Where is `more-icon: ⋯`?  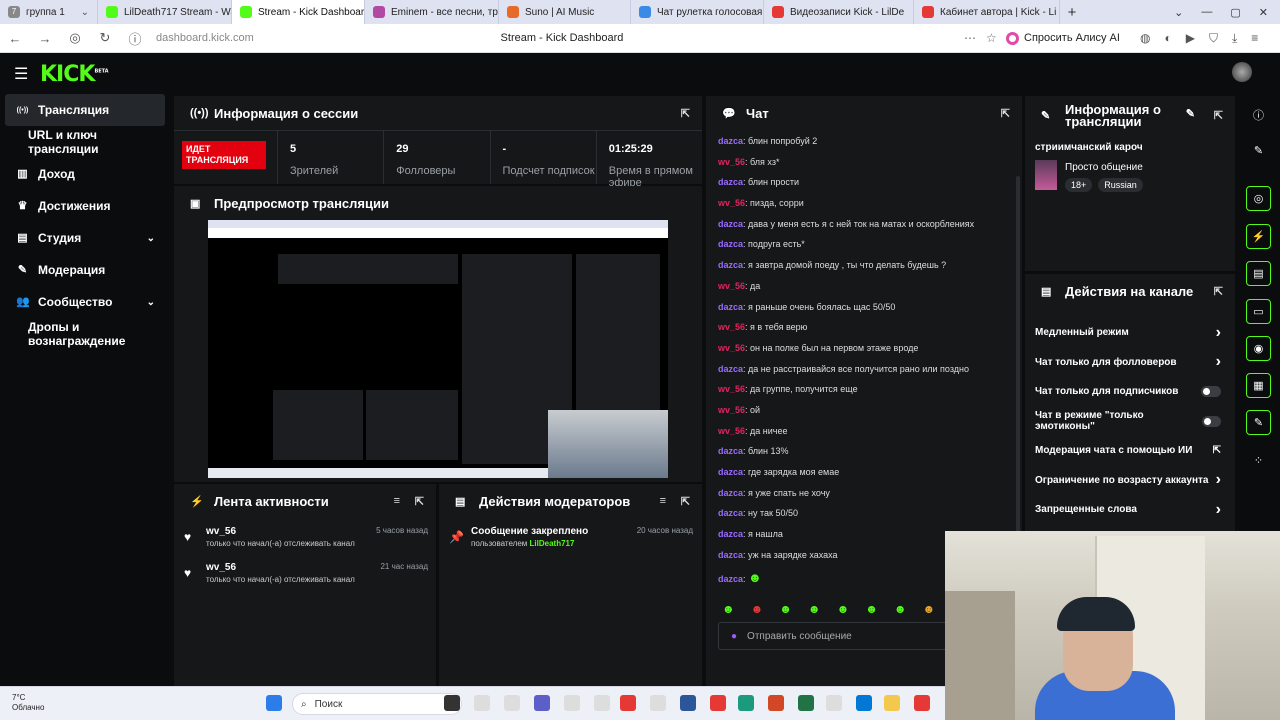
more-icon: ⋯ is located at coordinates (970, 38).